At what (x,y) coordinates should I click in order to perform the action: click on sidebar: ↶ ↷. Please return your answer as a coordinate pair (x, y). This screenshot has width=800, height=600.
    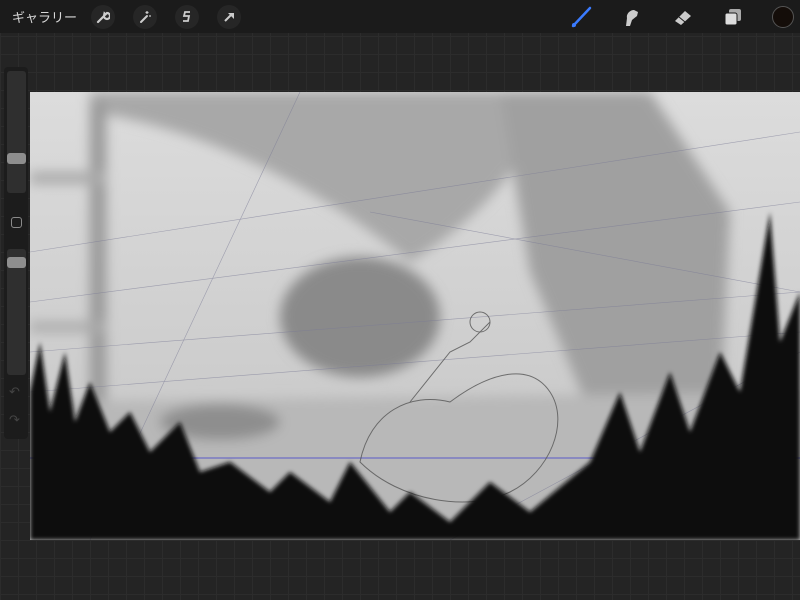
    Looking at the image, I should click on (16, 253).